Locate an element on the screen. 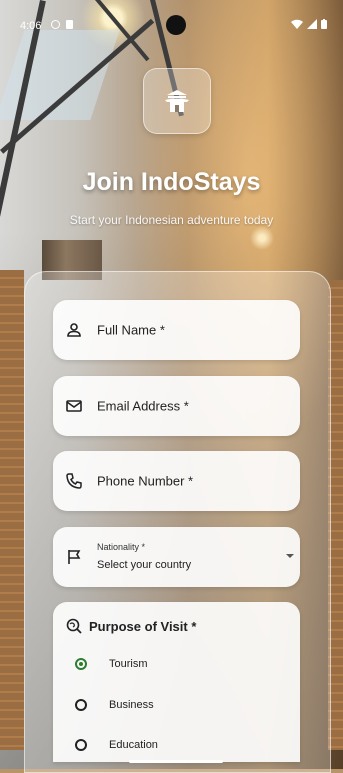 This screenshot has width=343, height=773. battery-icon is located at coordinates (324, 24).